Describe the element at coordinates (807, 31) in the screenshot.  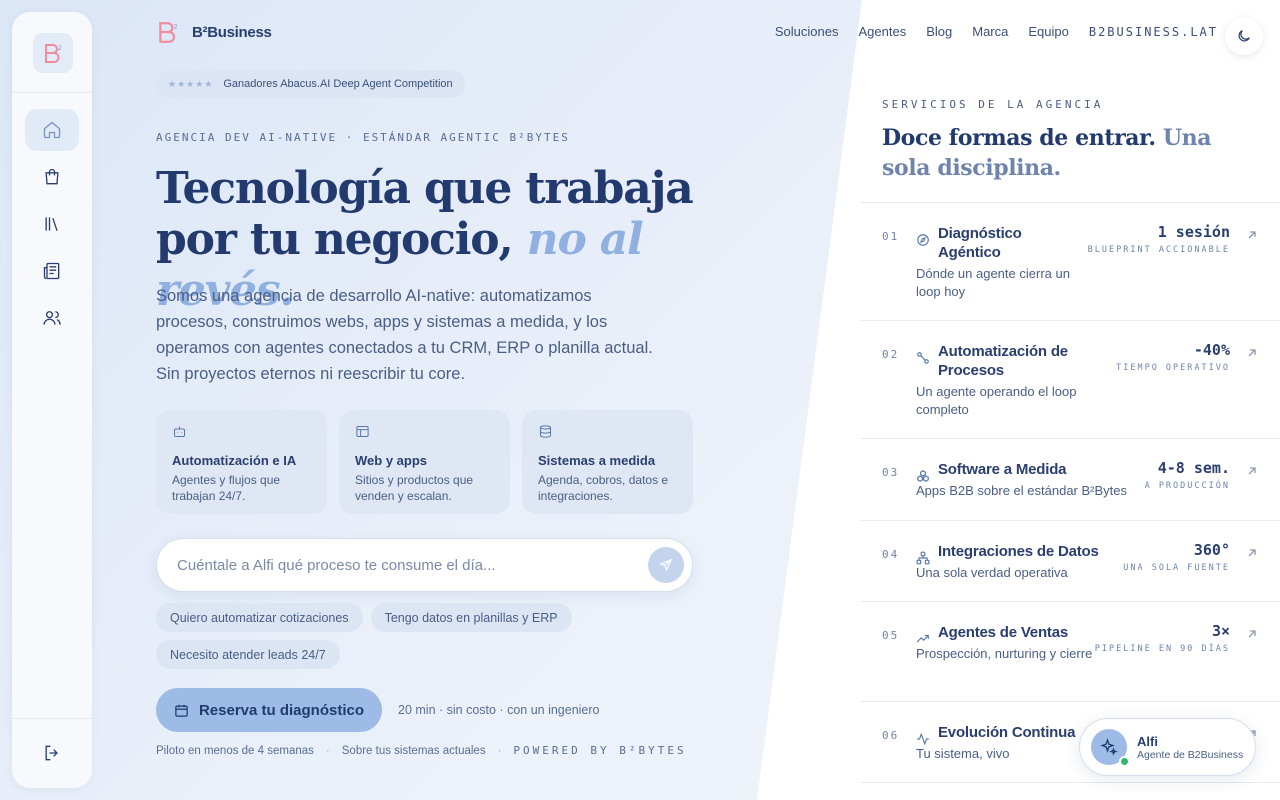
I see `nav-link-soluciones: Soluciones` at that location.